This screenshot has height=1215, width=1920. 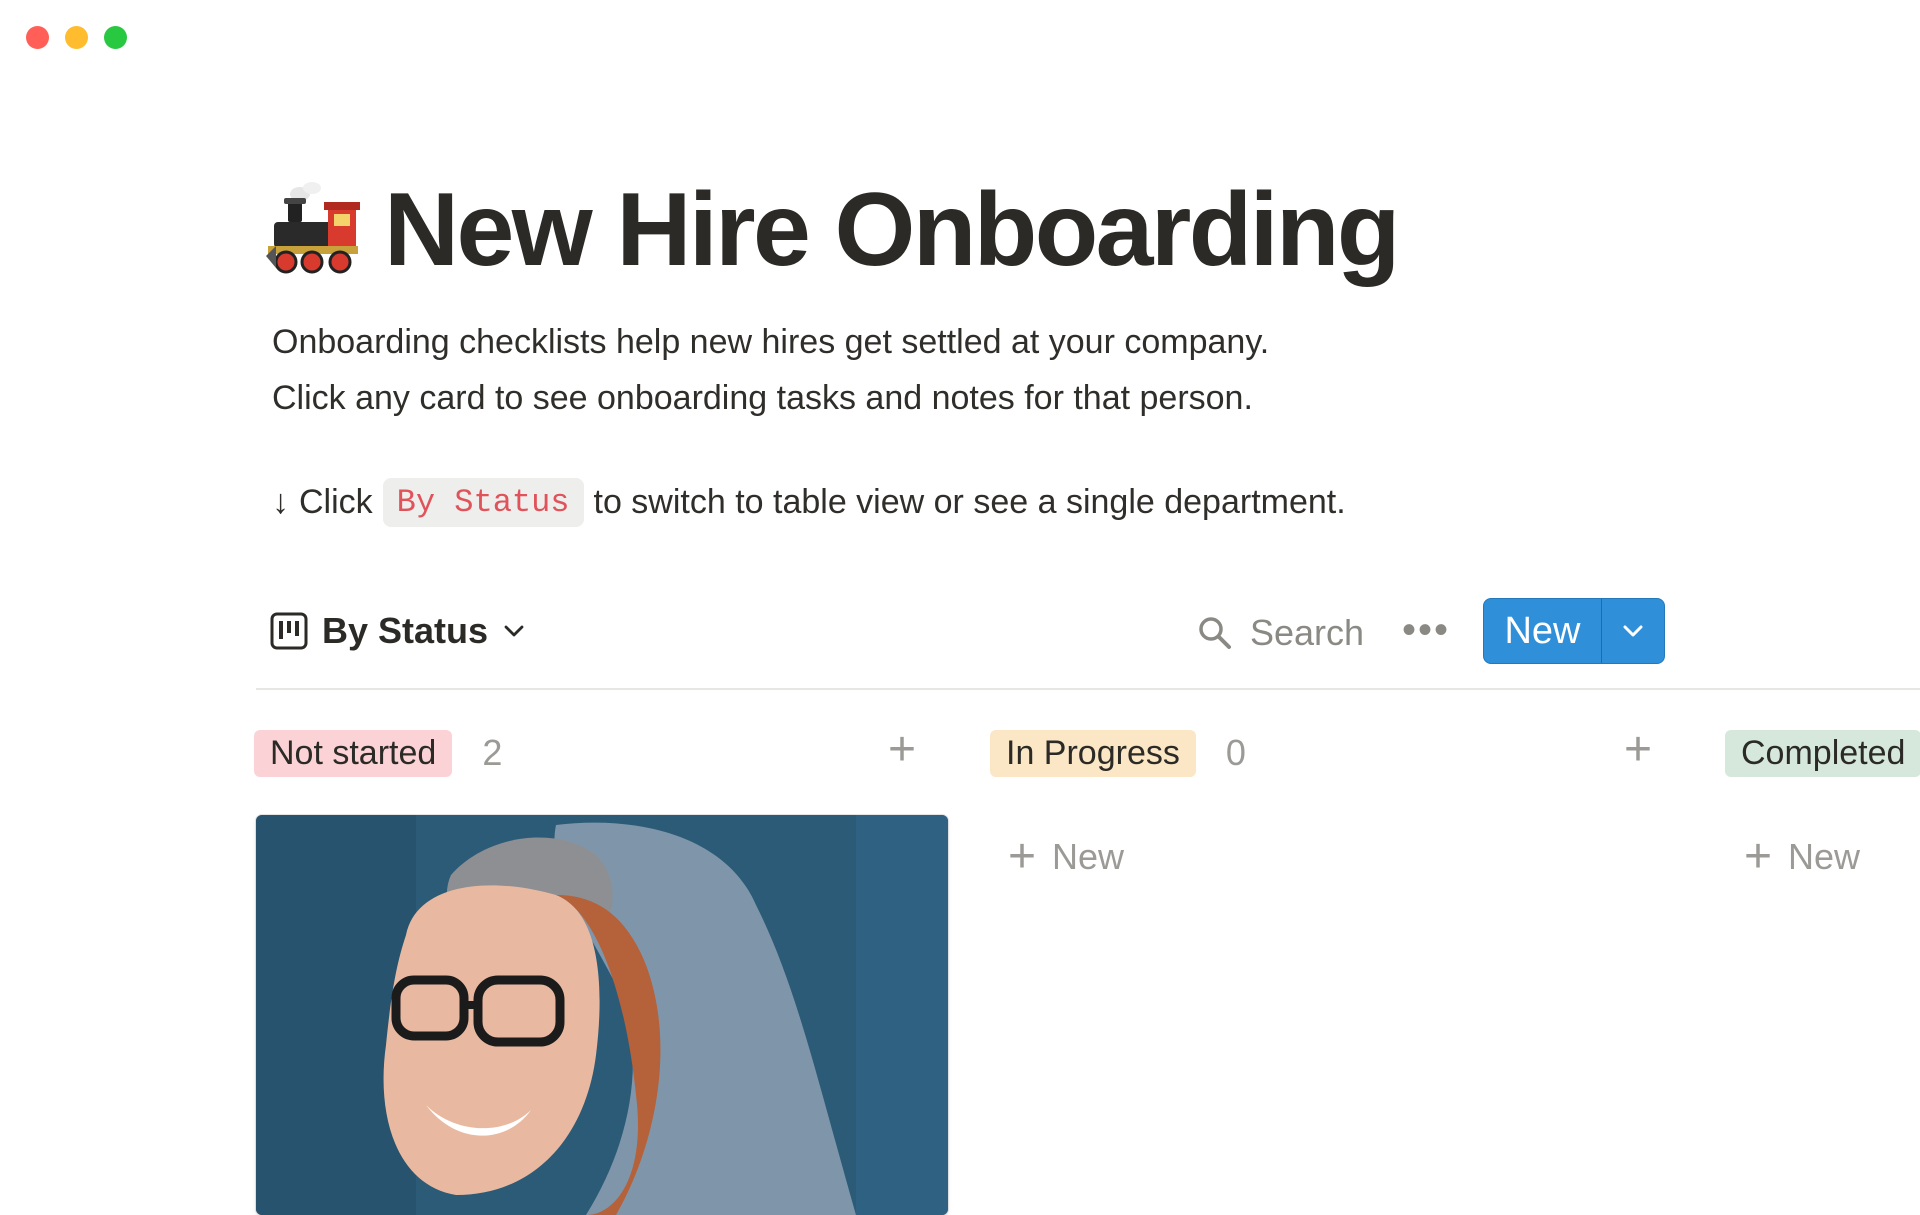 What do you see at coordinates (405, 630) in the screenshot?
I see `view-label: By Status` at bounding box center [405, 630].